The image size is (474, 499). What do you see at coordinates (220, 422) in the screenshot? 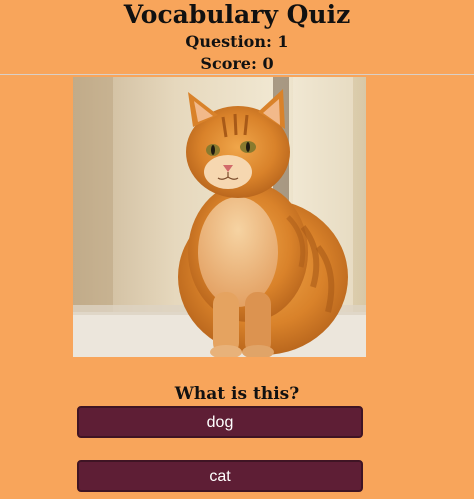
I see `answer-button-dog: dog` at bounding box center [220, 422].